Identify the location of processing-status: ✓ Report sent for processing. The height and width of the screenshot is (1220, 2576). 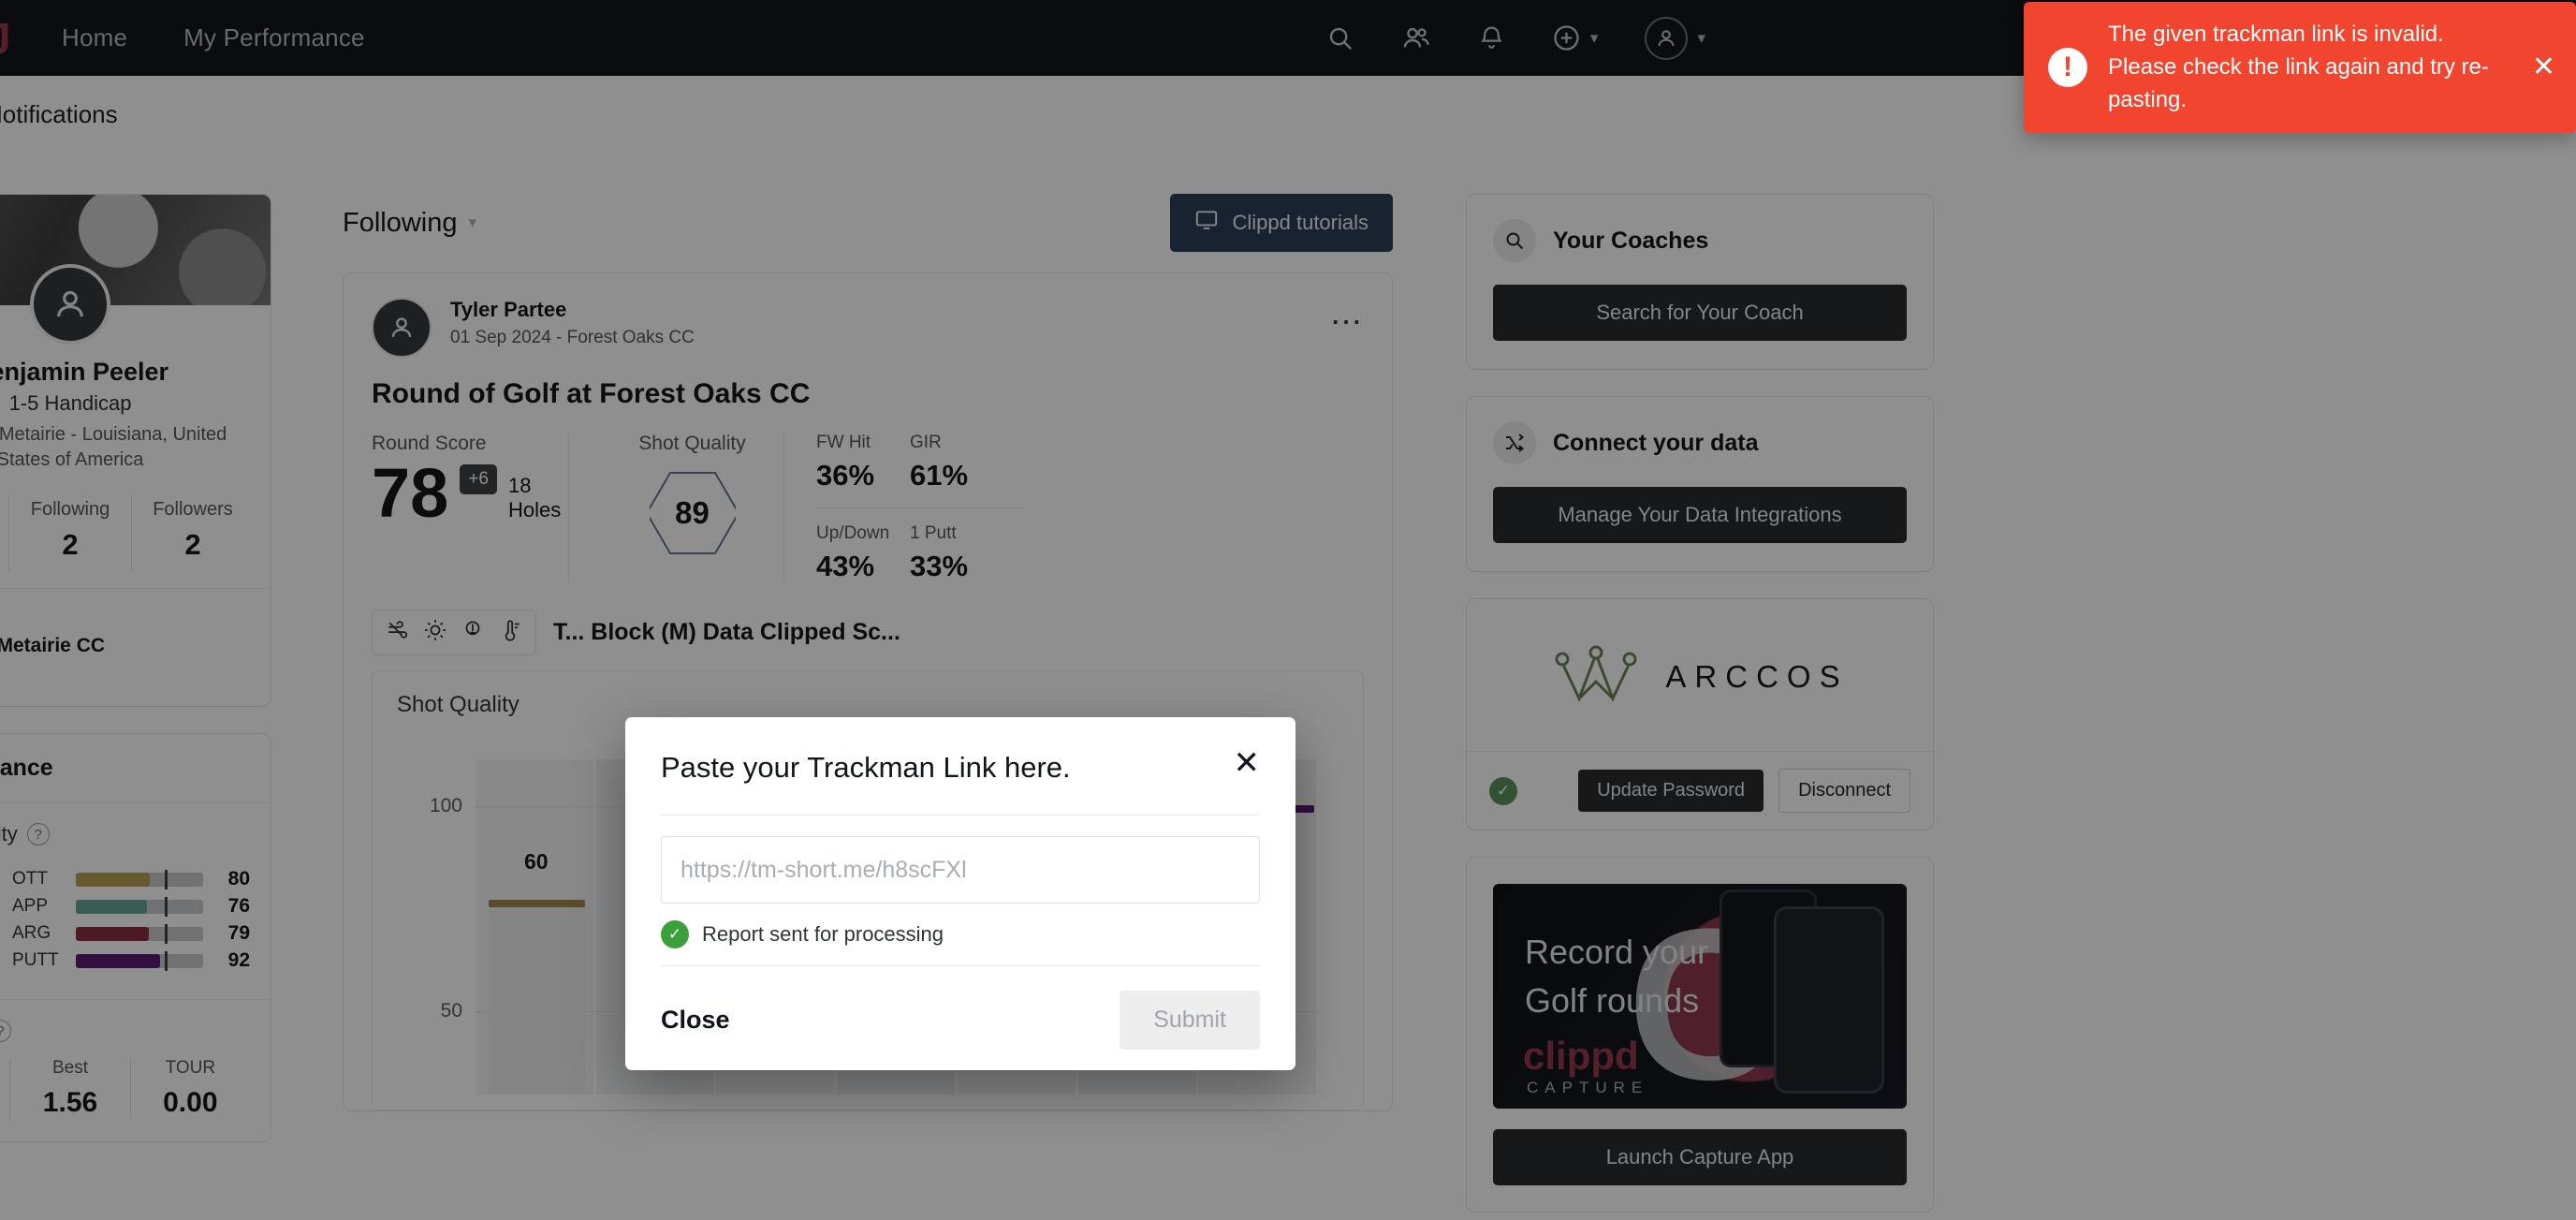
(961, 934).